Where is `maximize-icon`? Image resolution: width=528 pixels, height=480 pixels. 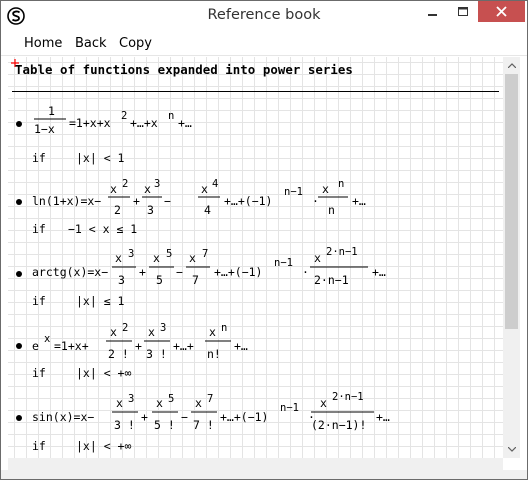
maximize-icon is located at coordinates (462, 11).